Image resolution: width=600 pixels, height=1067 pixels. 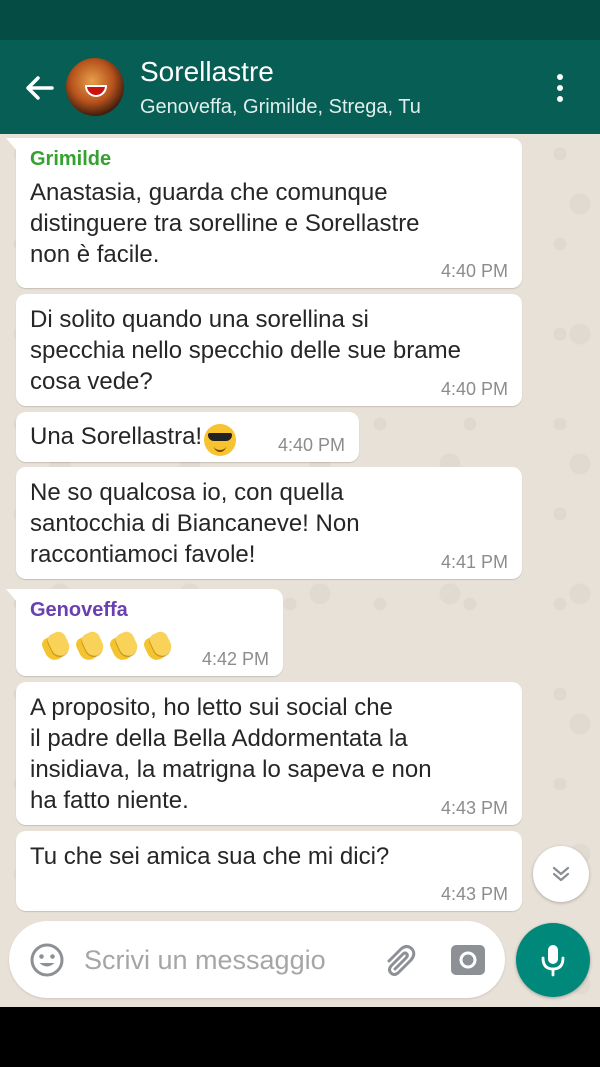 What do you see at coordinates (205, 960) in the screenshot?
I see `message-input: Scrivi un messaggio` at bounding box center [205, 960].